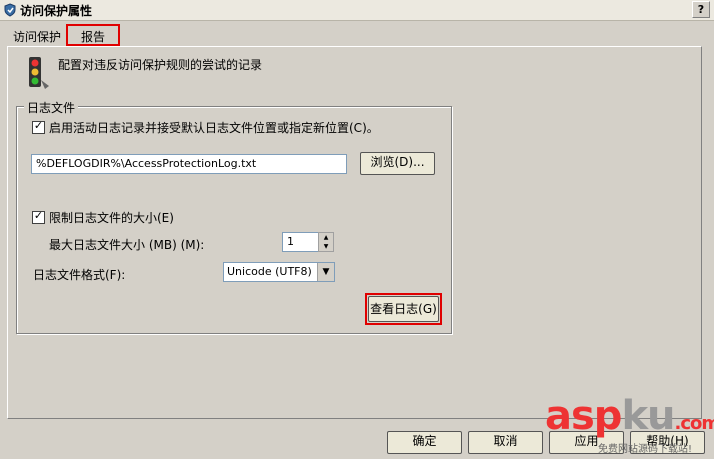  Describe the element at coordinates (629, 416) in the screenshot. I see `watermark-logo: aspku.com` at that location.